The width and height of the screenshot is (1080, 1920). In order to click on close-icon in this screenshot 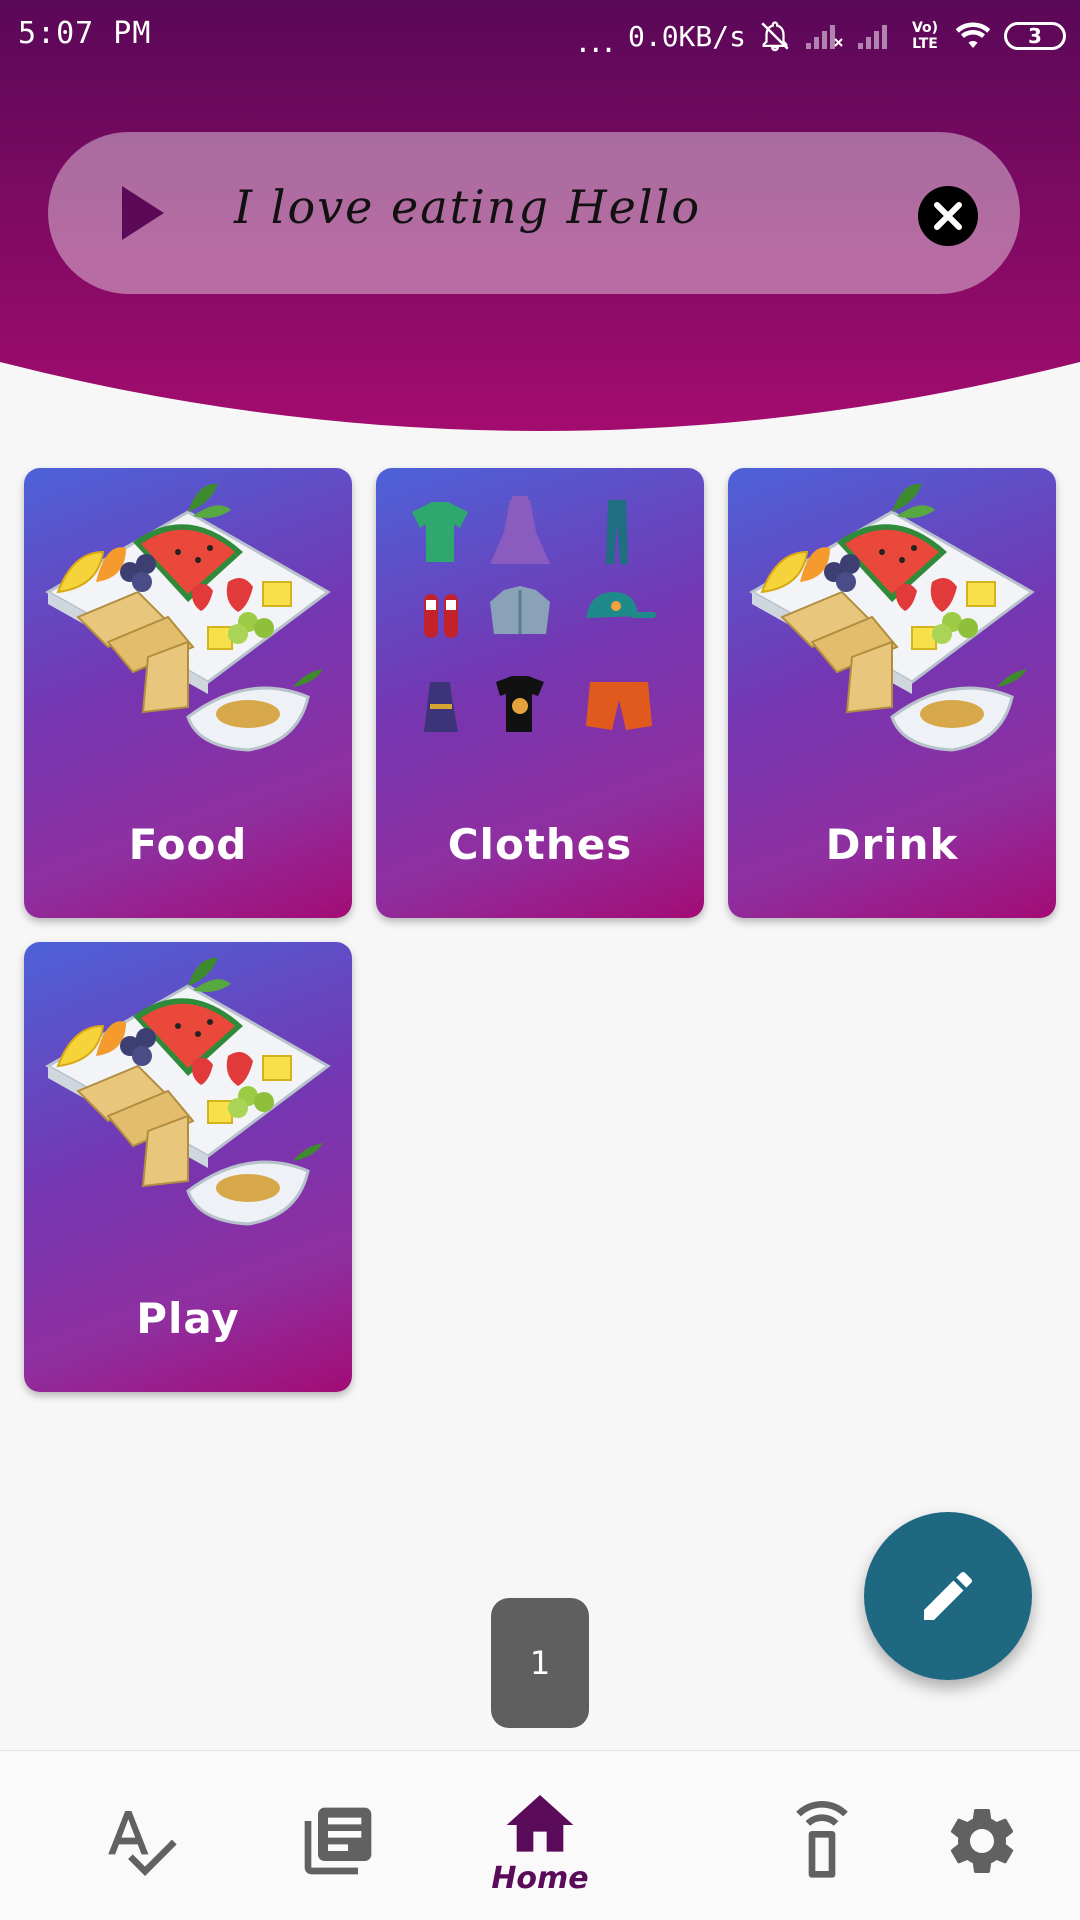, I will do `click(948, 216)`.